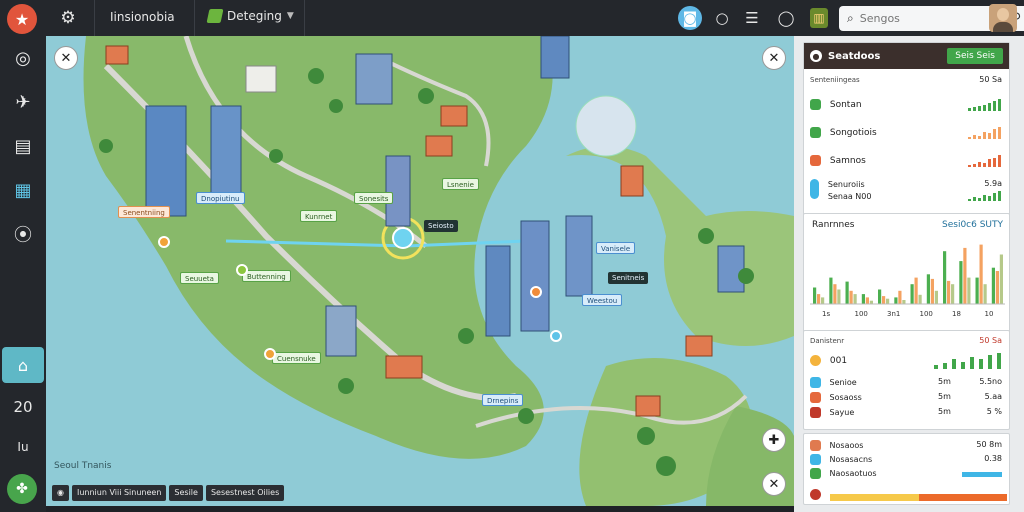 This screenshot has height=512, width=1024. I want to click on rail-label: Iu, so click(23, 447).